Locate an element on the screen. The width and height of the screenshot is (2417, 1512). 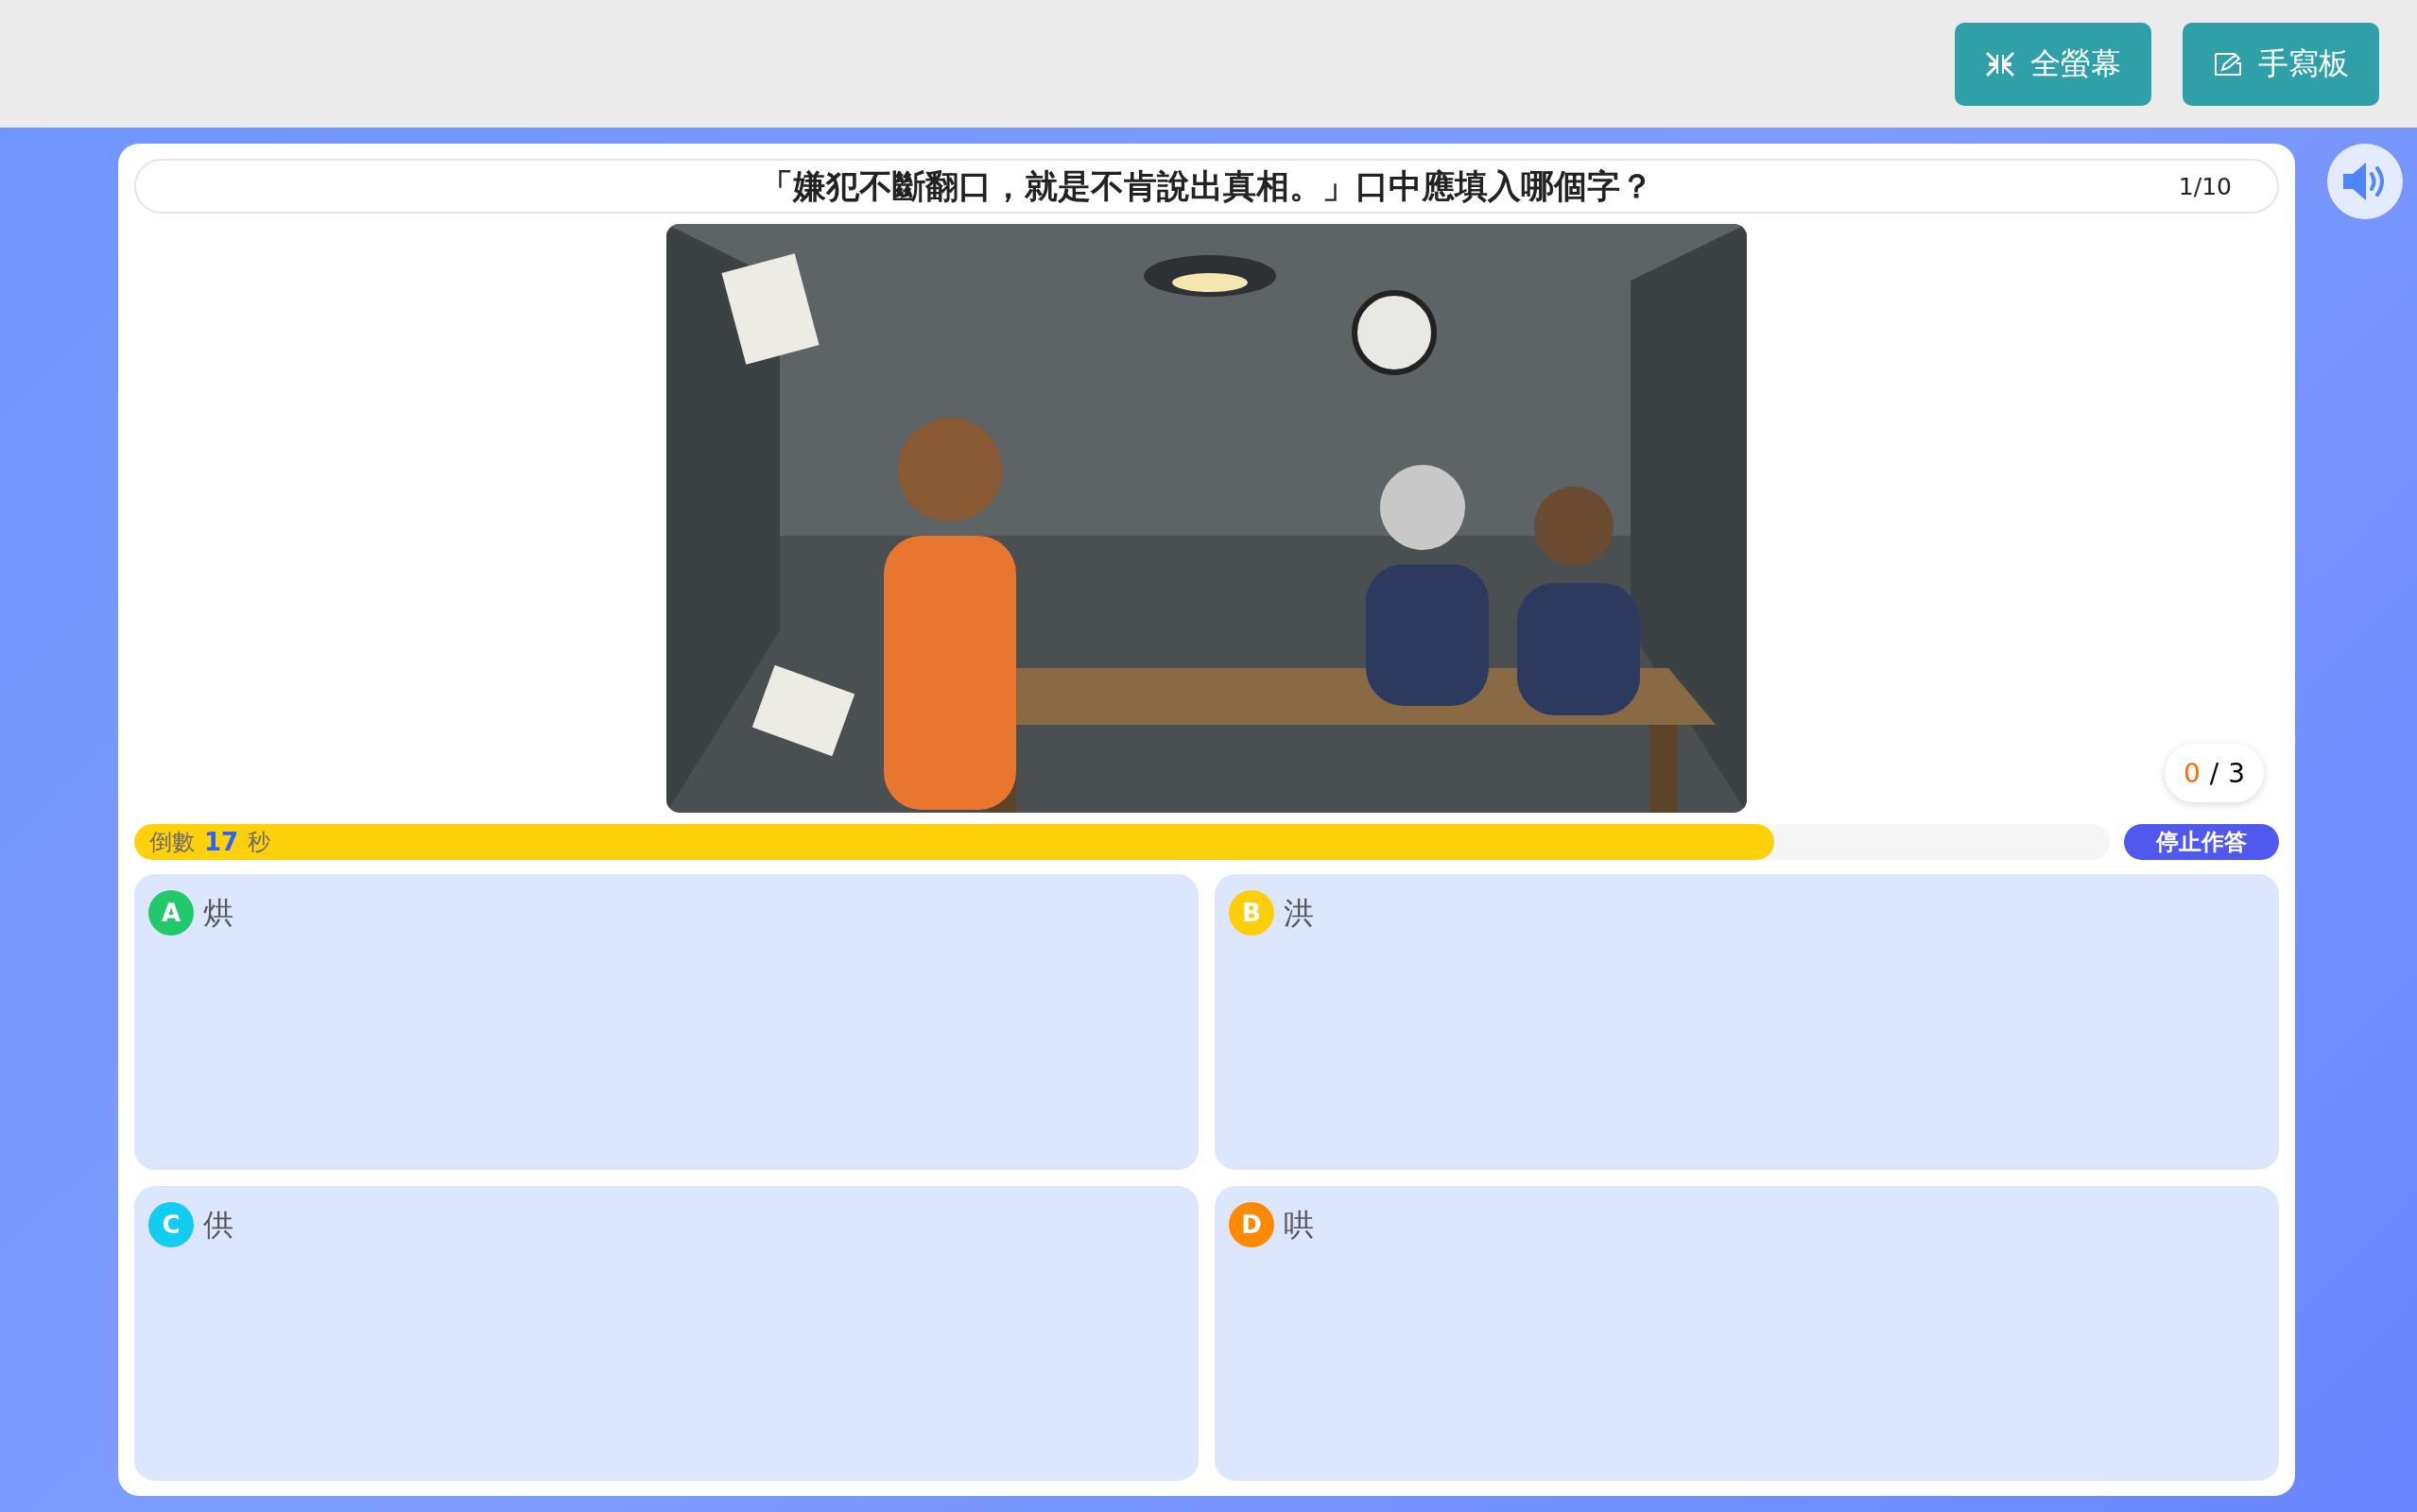
progress-counter: 1/10 is located at coordinates (2205, 186).